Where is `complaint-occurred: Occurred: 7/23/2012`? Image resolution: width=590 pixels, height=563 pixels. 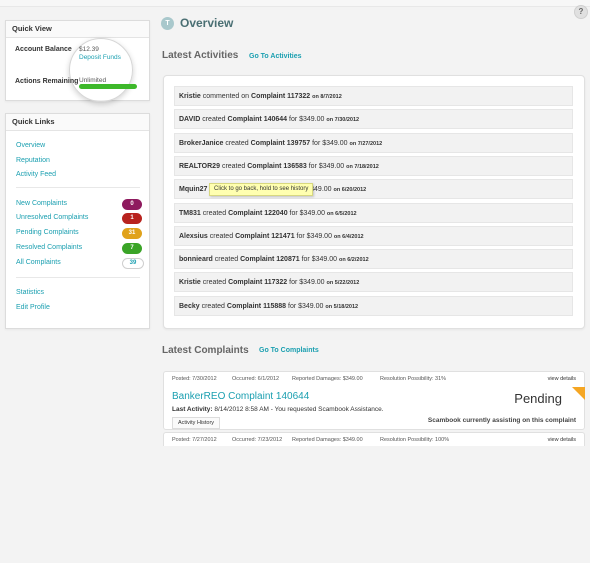 complaint-occurred: Occurred: 7/23/2012 is located at coordinates (257, 440).